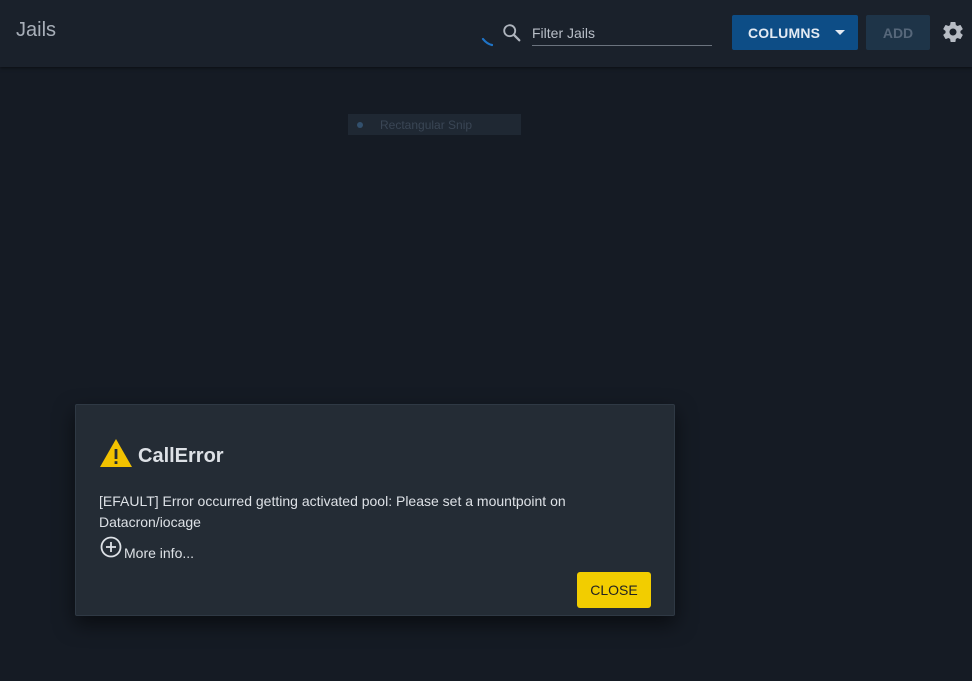 The image size is (972, 681). Describe the element at coordinates (953, 32) in the screenshot. I see `gear-icon` at that location.